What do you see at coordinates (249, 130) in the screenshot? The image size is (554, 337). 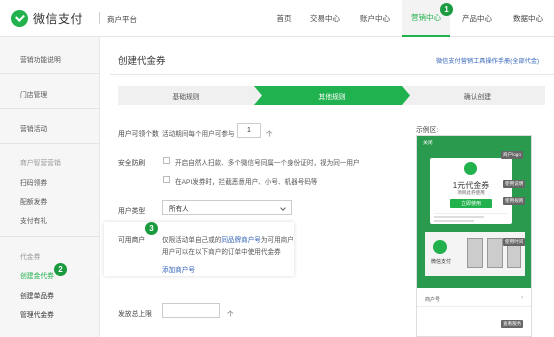 I see `per-user-input: 1` at bounding box center [249, 130].